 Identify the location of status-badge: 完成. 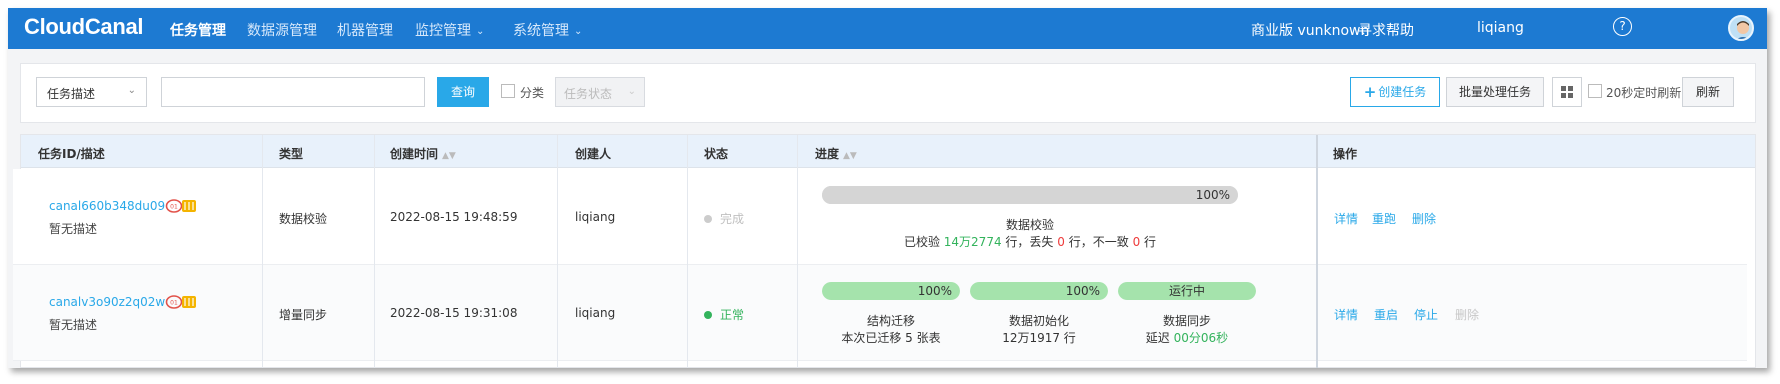
(724, 218).